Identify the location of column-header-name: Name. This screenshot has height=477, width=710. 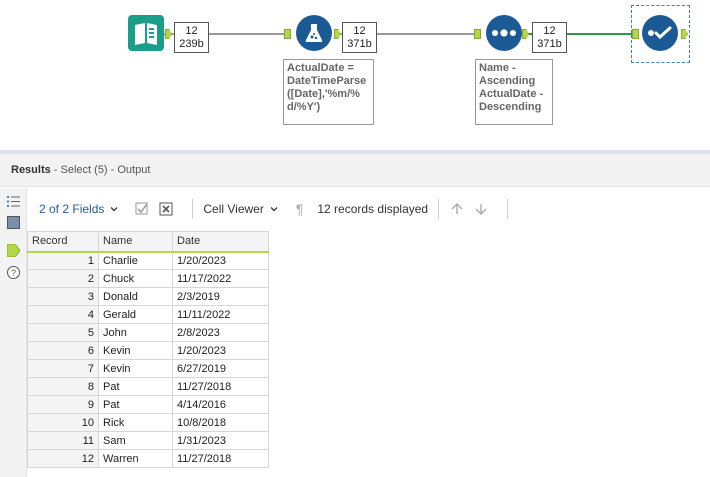
(135, 242).